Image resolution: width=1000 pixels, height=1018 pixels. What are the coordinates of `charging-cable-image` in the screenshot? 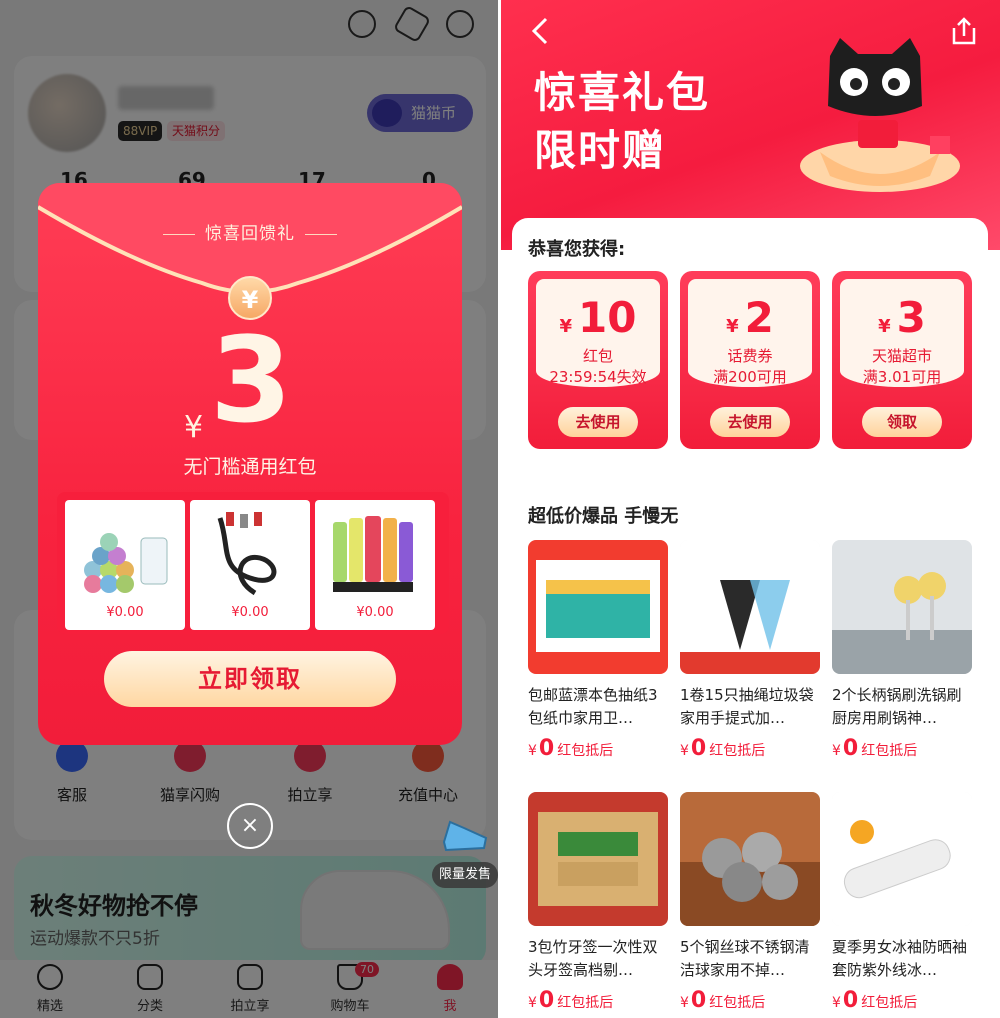 It's located at (247, 554).